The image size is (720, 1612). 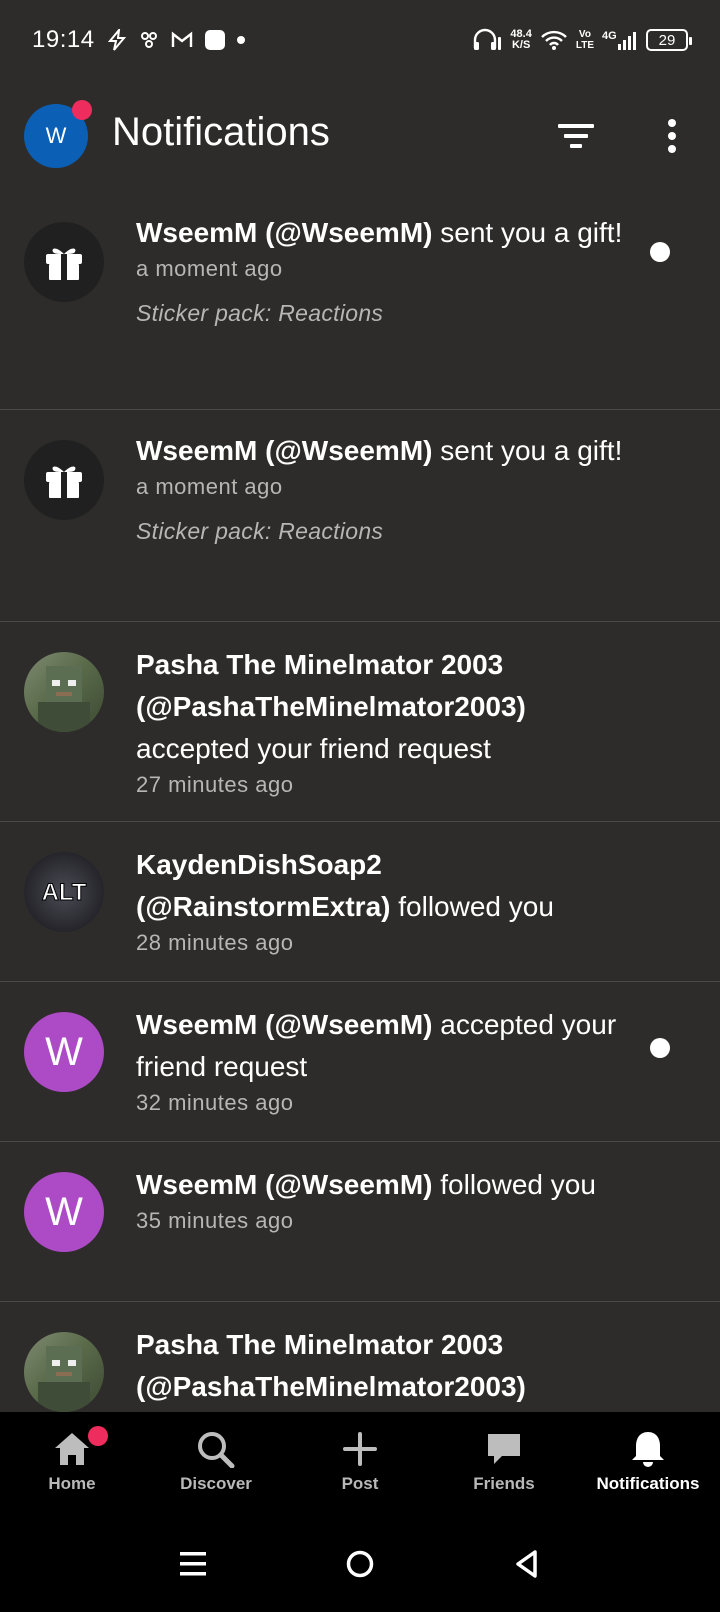 What do you see at coordinates (117, 40) in the screenshot?
I see `flash-icon` at bounding box center [117, 40].